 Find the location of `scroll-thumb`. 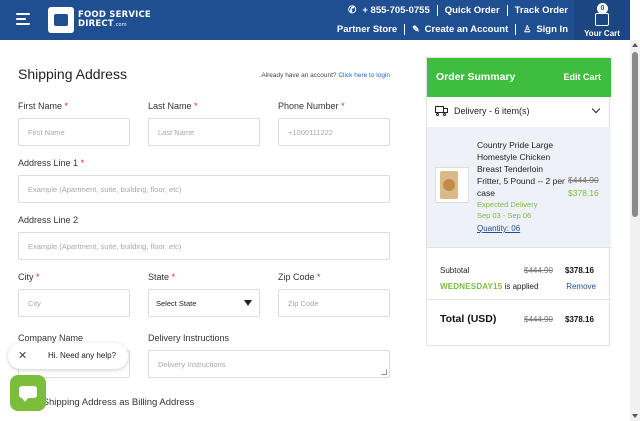

scroll-thumb is located at coordinates (635, 134).